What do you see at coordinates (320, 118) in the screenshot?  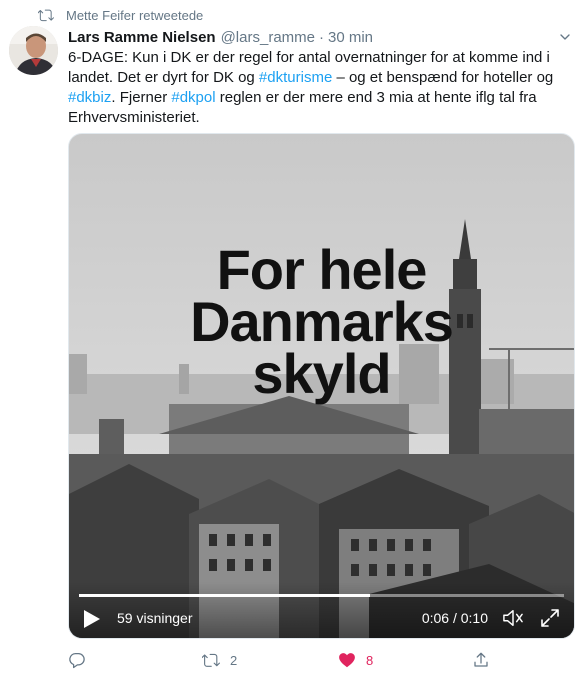 I see `tweet-text-line: Erhvervsministeriet.` at bounding box center [320, 118].